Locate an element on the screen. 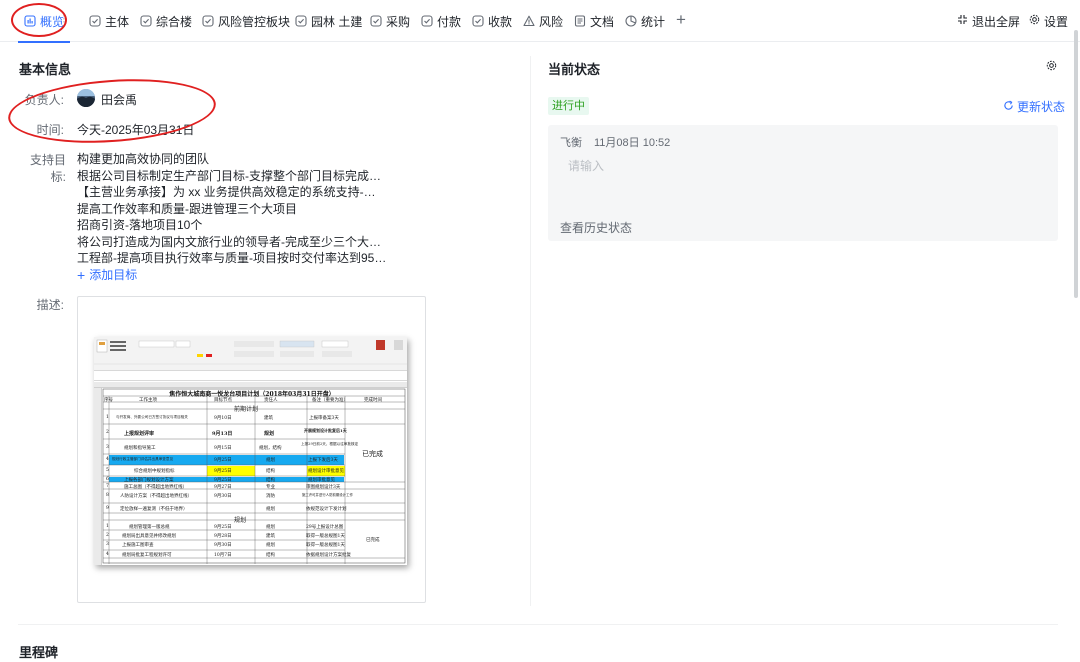 The image size is (1080, 662). sheet-cell: 规划审批意见 is located at coordinates (321, 480).